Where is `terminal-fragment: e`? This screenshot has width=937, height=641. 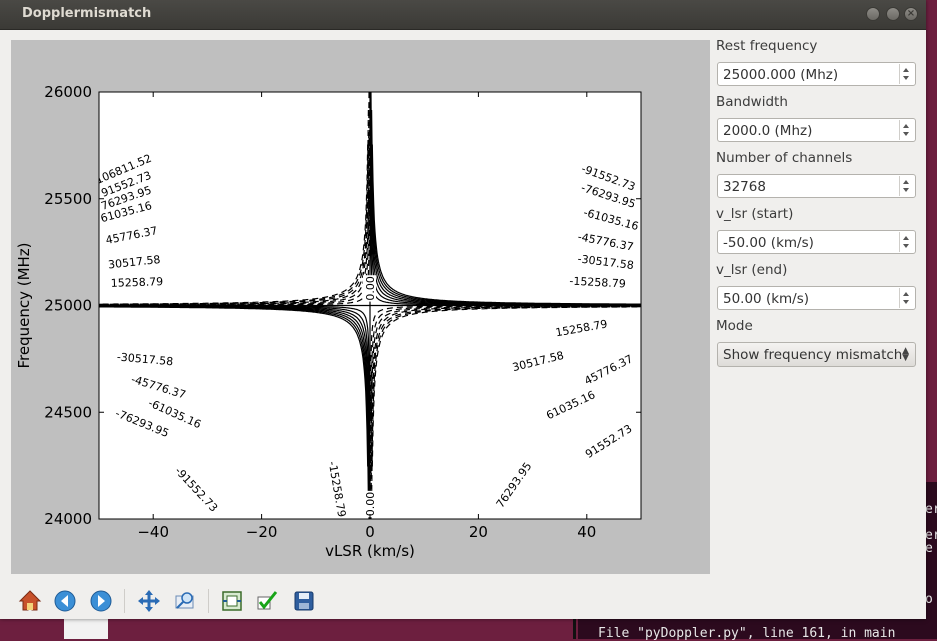
terminal-fragment: e is located at coordinates (929, 548).